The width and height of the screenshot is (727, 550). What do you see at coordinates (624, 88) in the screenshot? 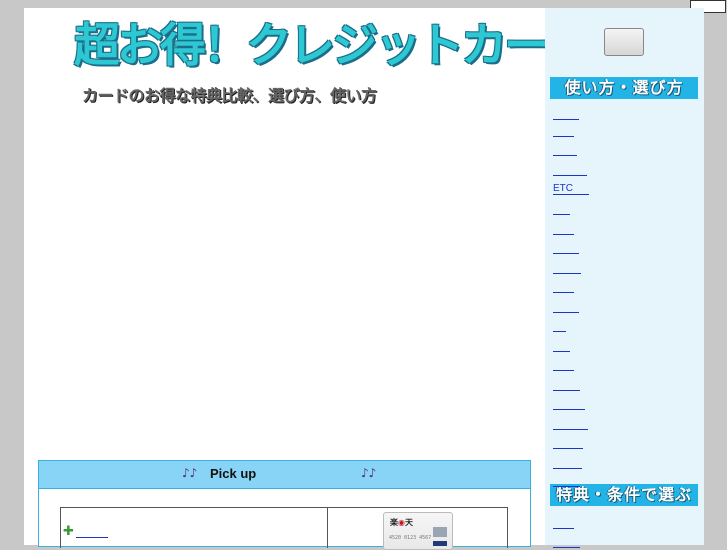
I see `section-header-usage: 使い方・選び方` at bounding box center [624, 88].